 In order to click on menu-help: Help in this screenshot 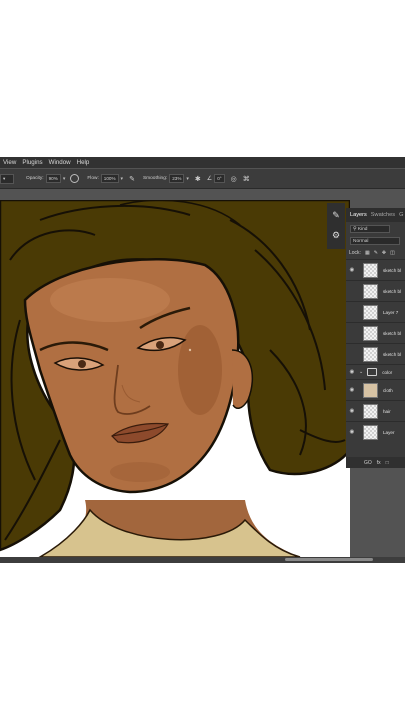, I will do `click(83, 162)`.